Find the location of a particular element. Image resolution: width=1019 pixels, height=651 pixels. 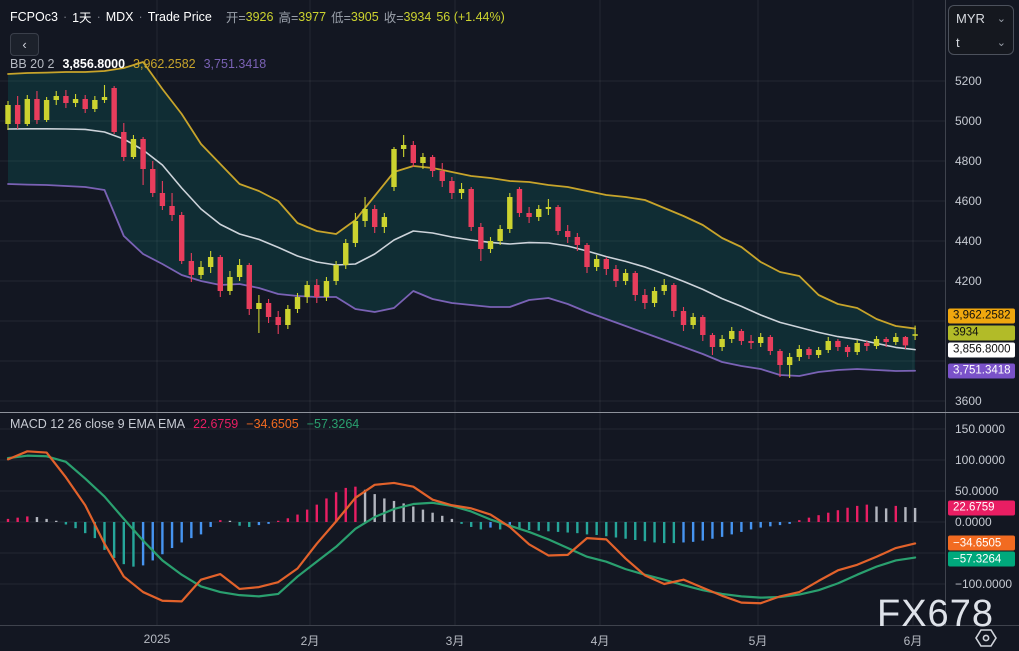

series-type: Trade Price is located at coordinates (180, 17).